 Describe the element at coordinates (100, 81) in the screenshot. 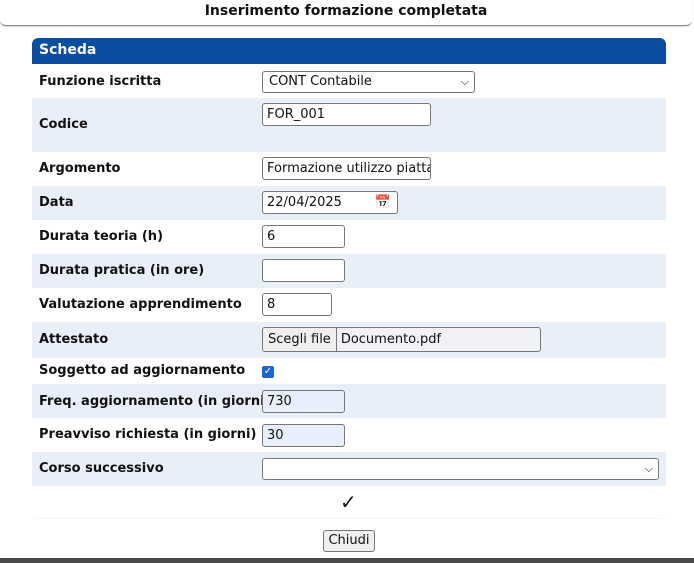

I see `funzione-label: Funzione iscritta` at that location.